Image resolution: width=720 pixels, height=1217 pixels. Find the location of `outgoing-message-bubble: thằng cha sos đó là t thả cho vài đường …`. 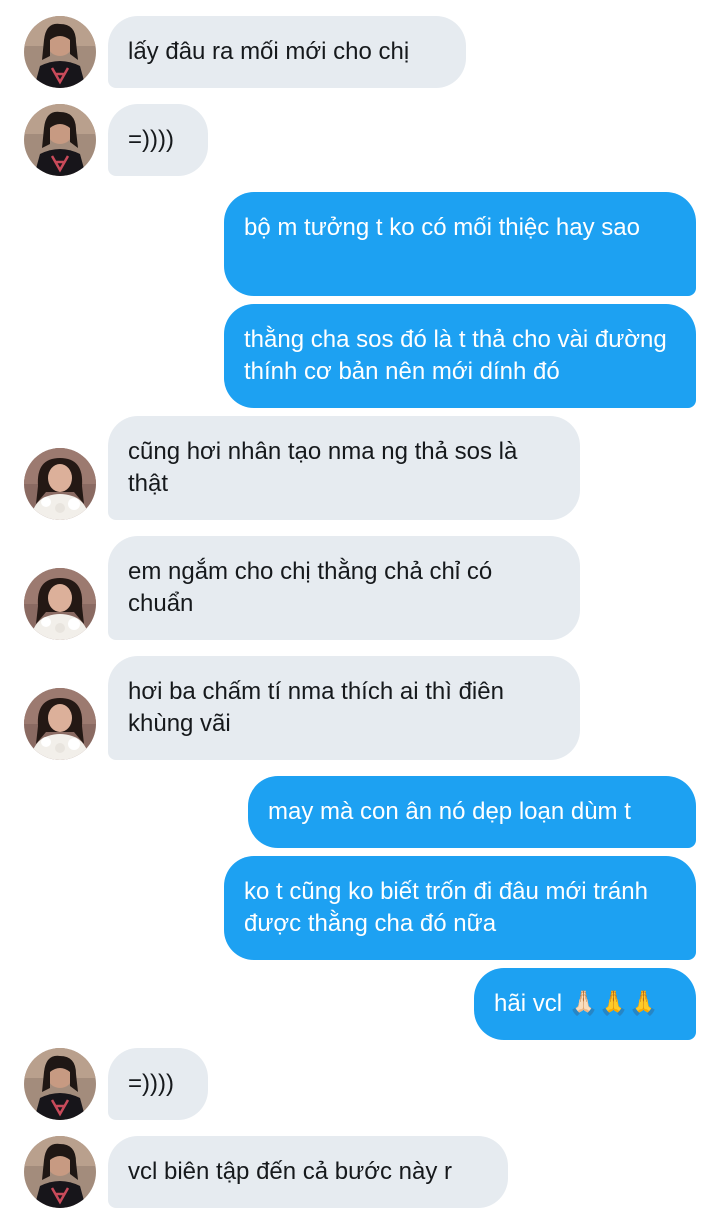

outgoing-message-bubble: thằng cha sos đó là t thả cho vài đường … is located at coordinates (460, 356).